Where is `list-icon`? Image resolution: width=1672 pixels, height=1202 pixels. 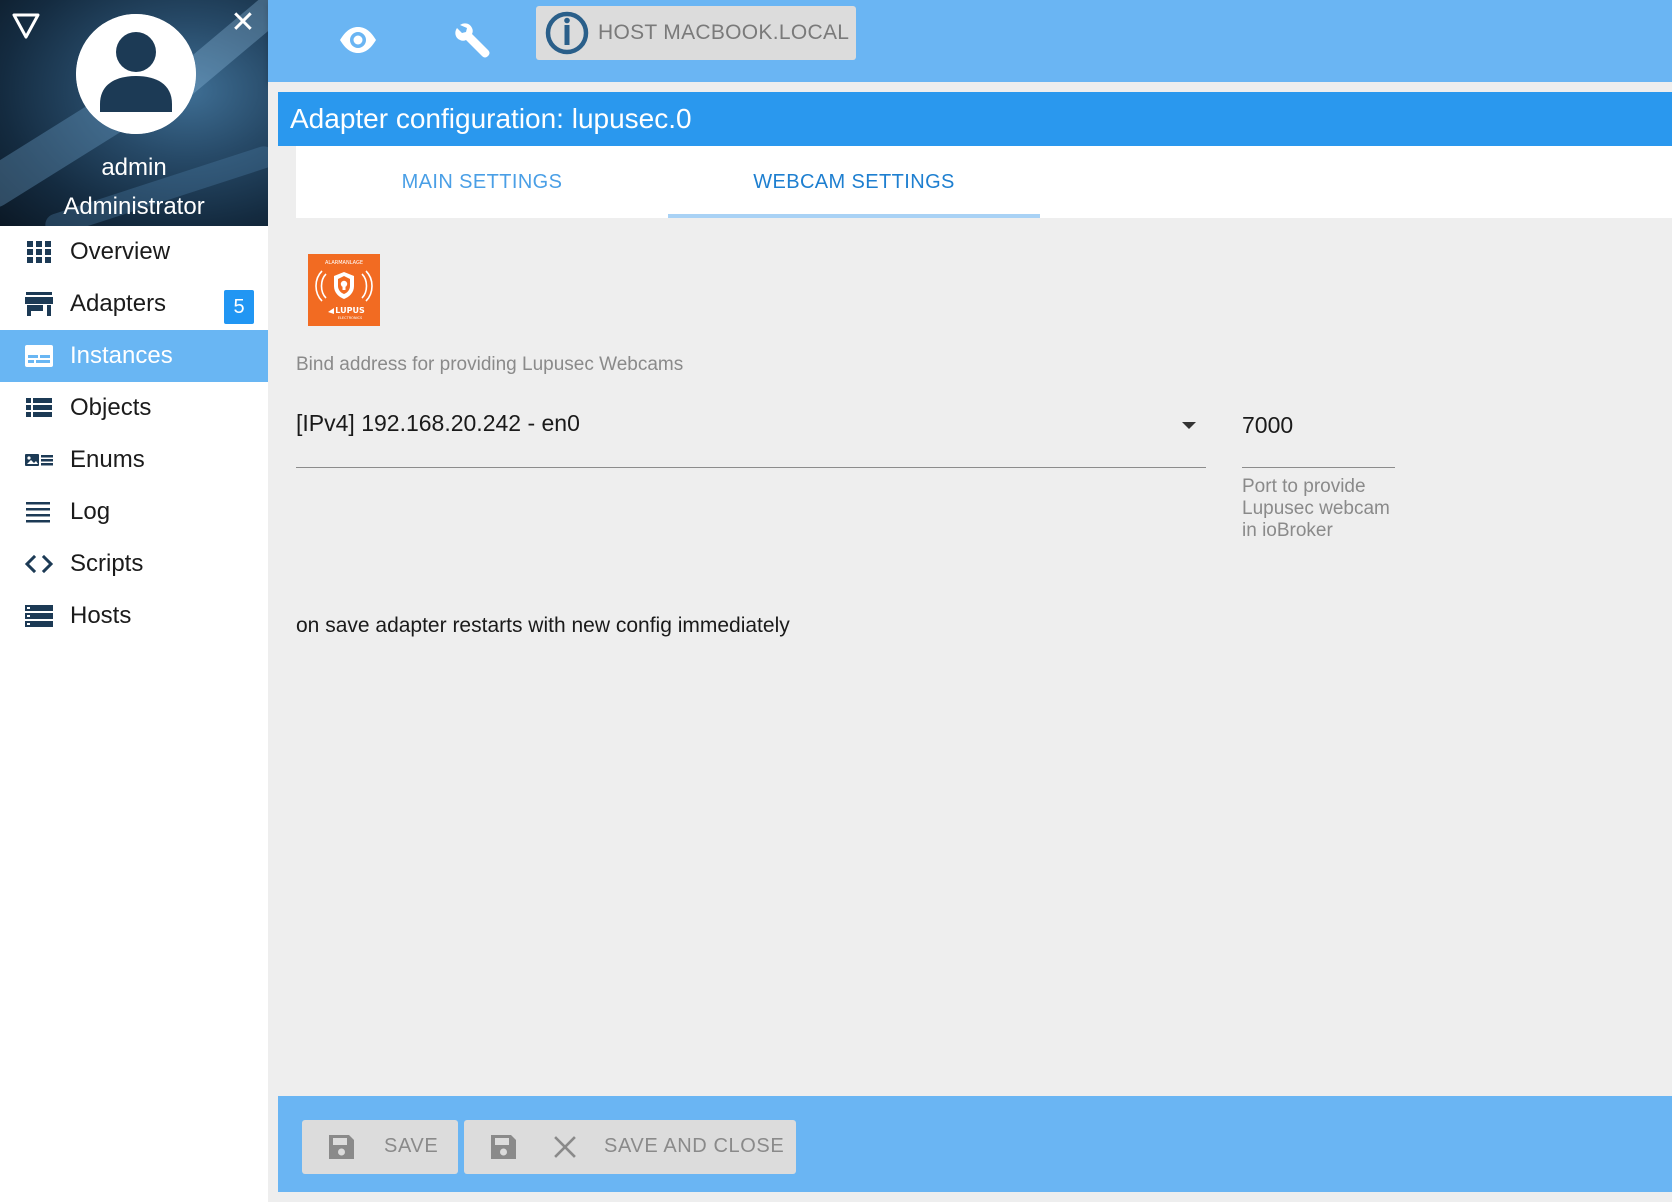
list-icon is located at coordinates (39, 407).